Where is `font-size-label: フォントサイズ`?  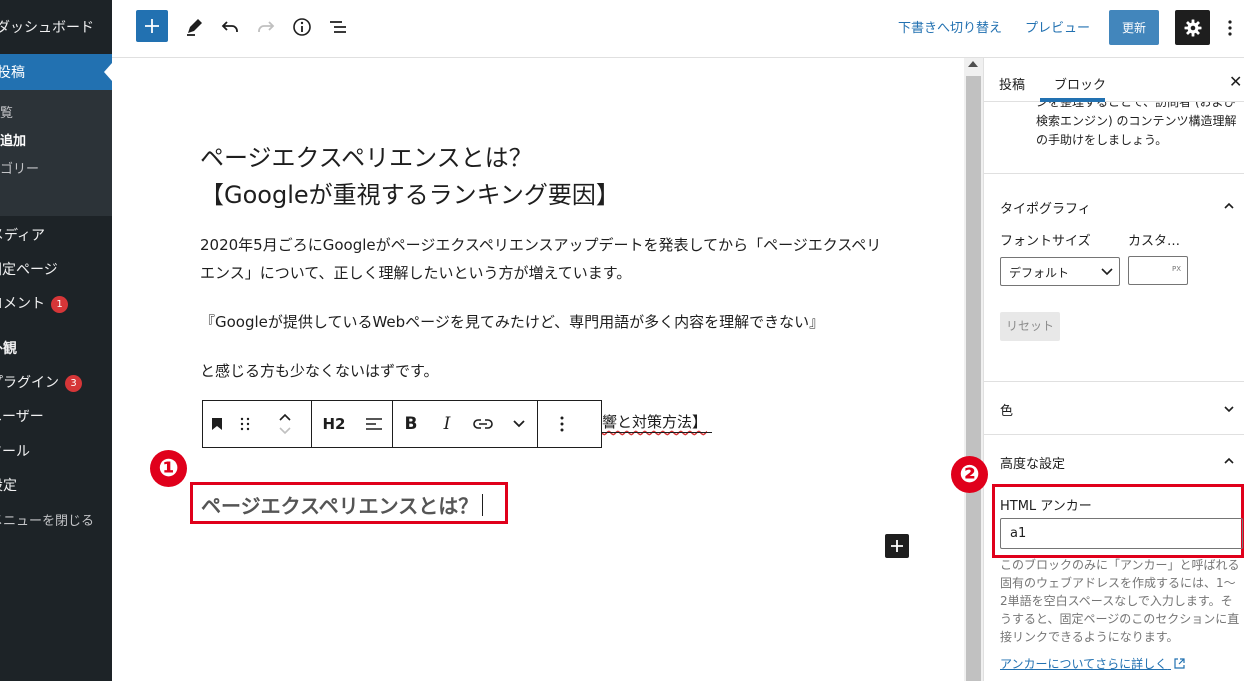 font-size-label: フォントサイズ is located at coordinates (1045, 241).